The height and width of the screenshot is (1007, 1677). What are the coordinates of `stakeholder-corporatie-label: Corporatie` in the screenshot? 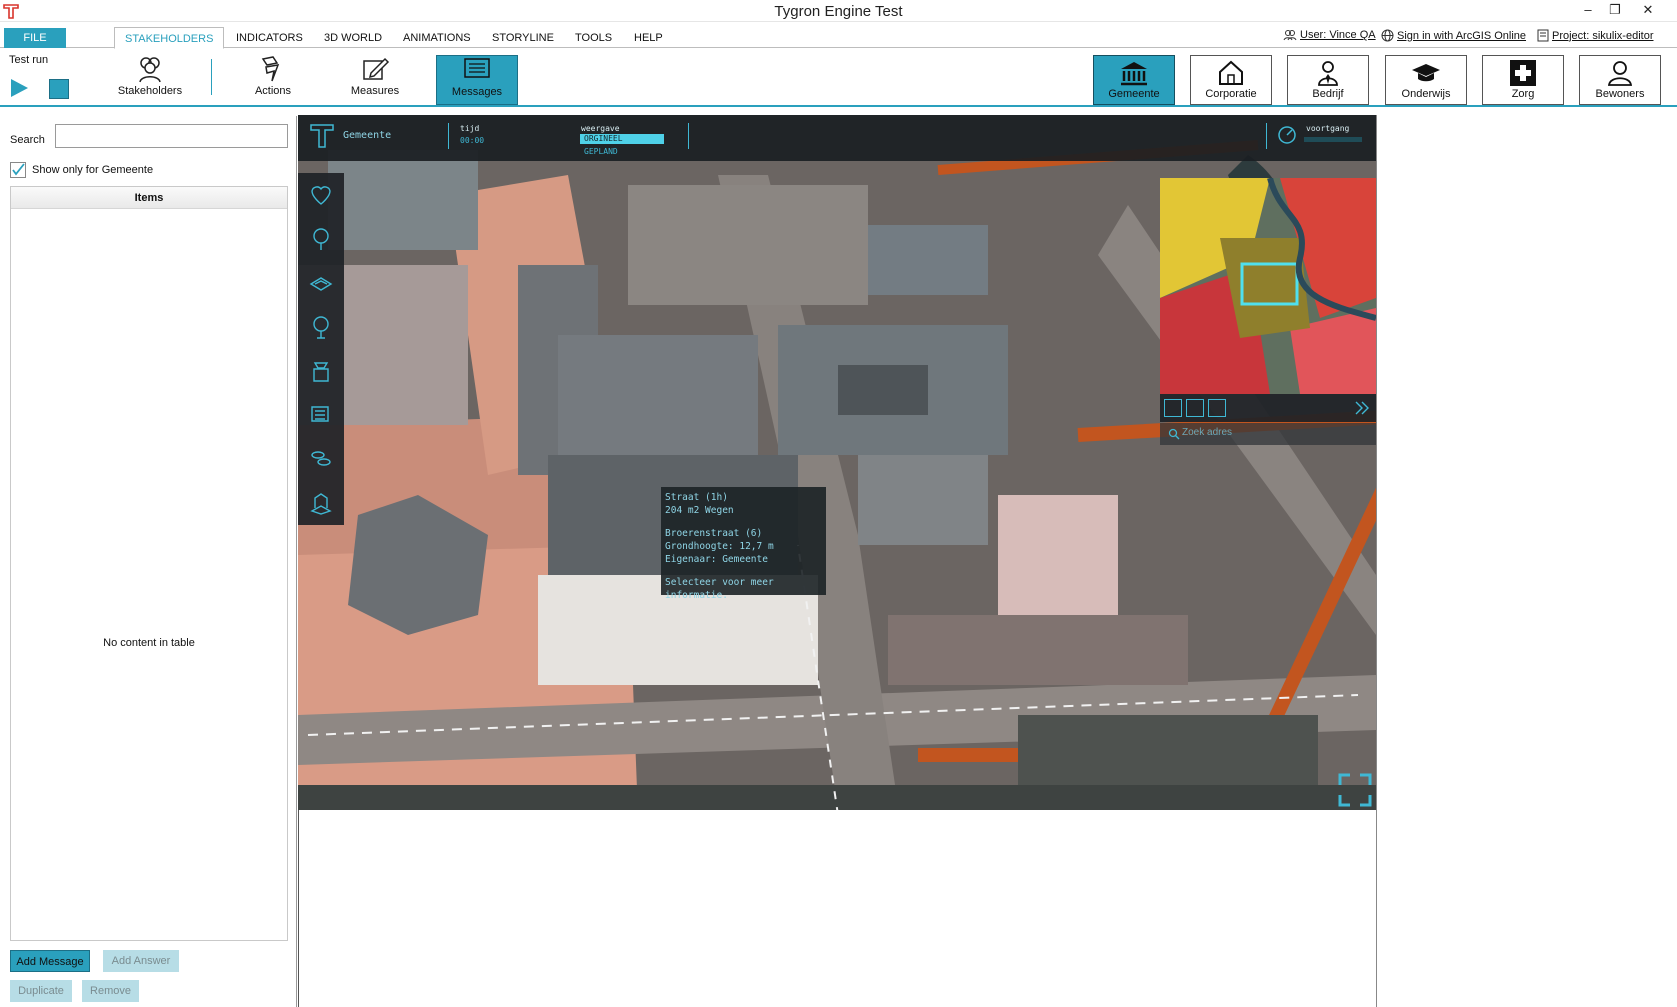 It's located at (1231, 94).